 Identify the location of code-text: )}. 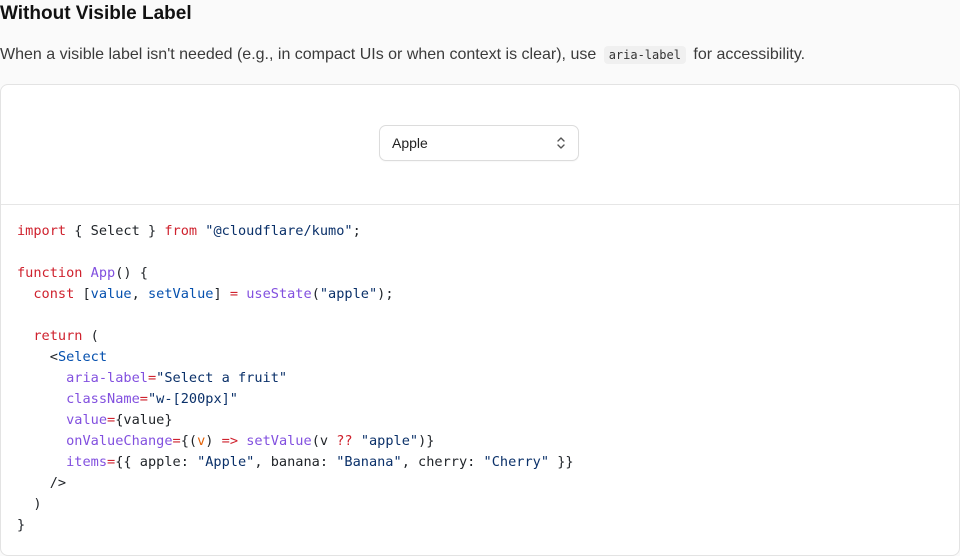
(426, 441).